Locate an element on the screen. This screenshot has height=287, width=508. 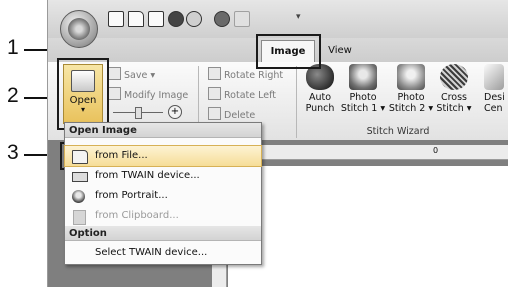
cross-stitch-button: Cross Stitch ▾ is located at coordinates (454, 89).